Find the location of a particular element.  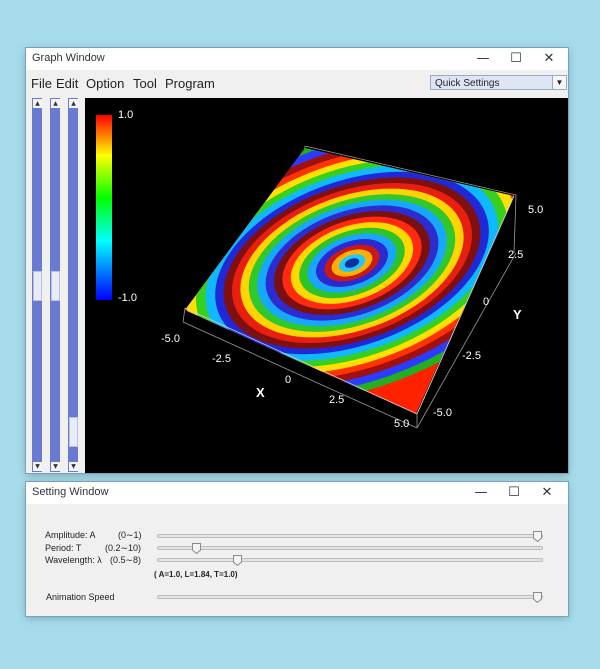

amplitude-slider is located at coordinates (350, 536).